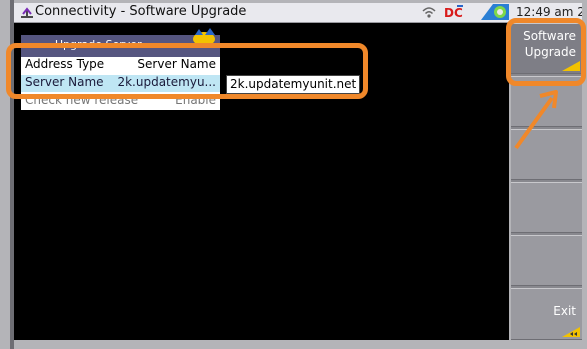 The image size is (587, 349). I want to click on window-title: Connectivity - Software Upgrade, so click(141, 11).